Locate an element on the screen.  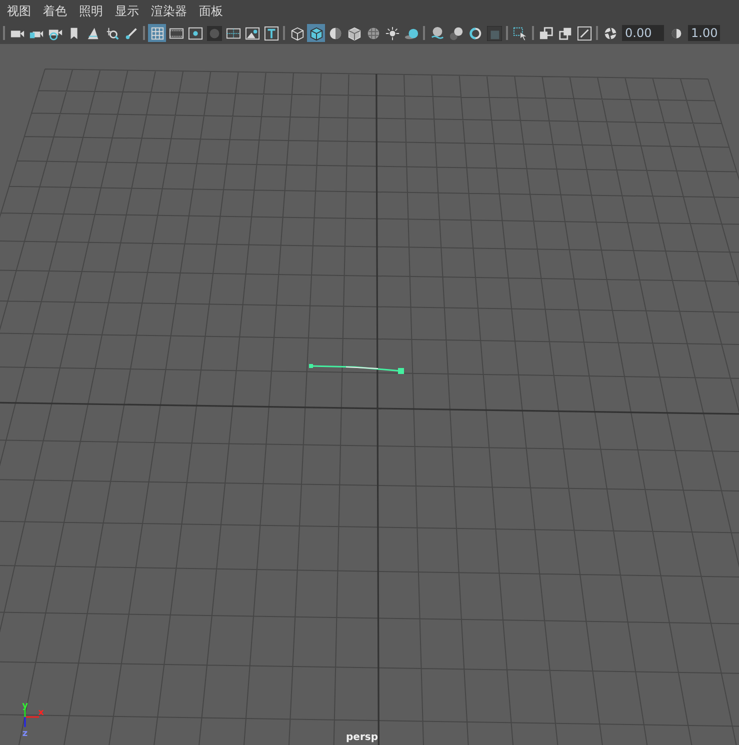
menu-item: 照明 is located at coordinates (95, 11).